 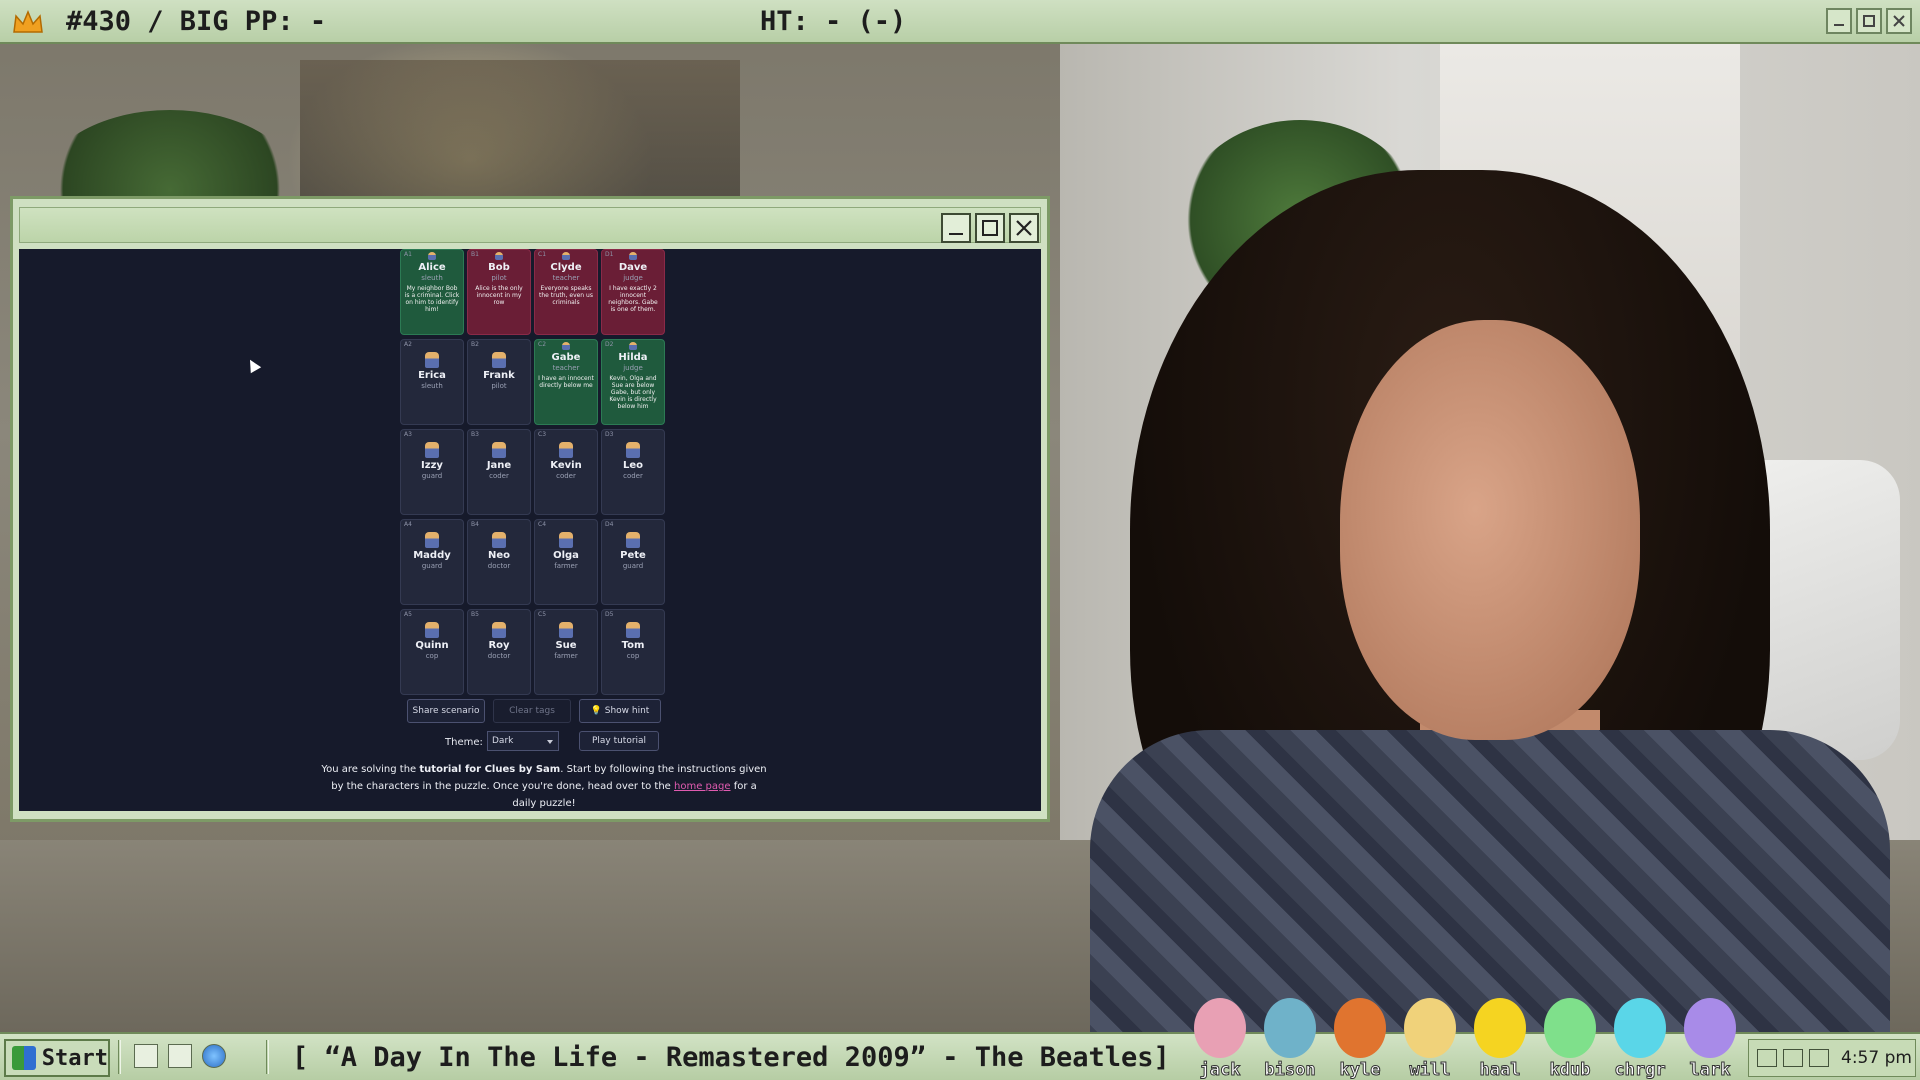 I want to click on pet-label: will, so click(x=1430, y=1070).